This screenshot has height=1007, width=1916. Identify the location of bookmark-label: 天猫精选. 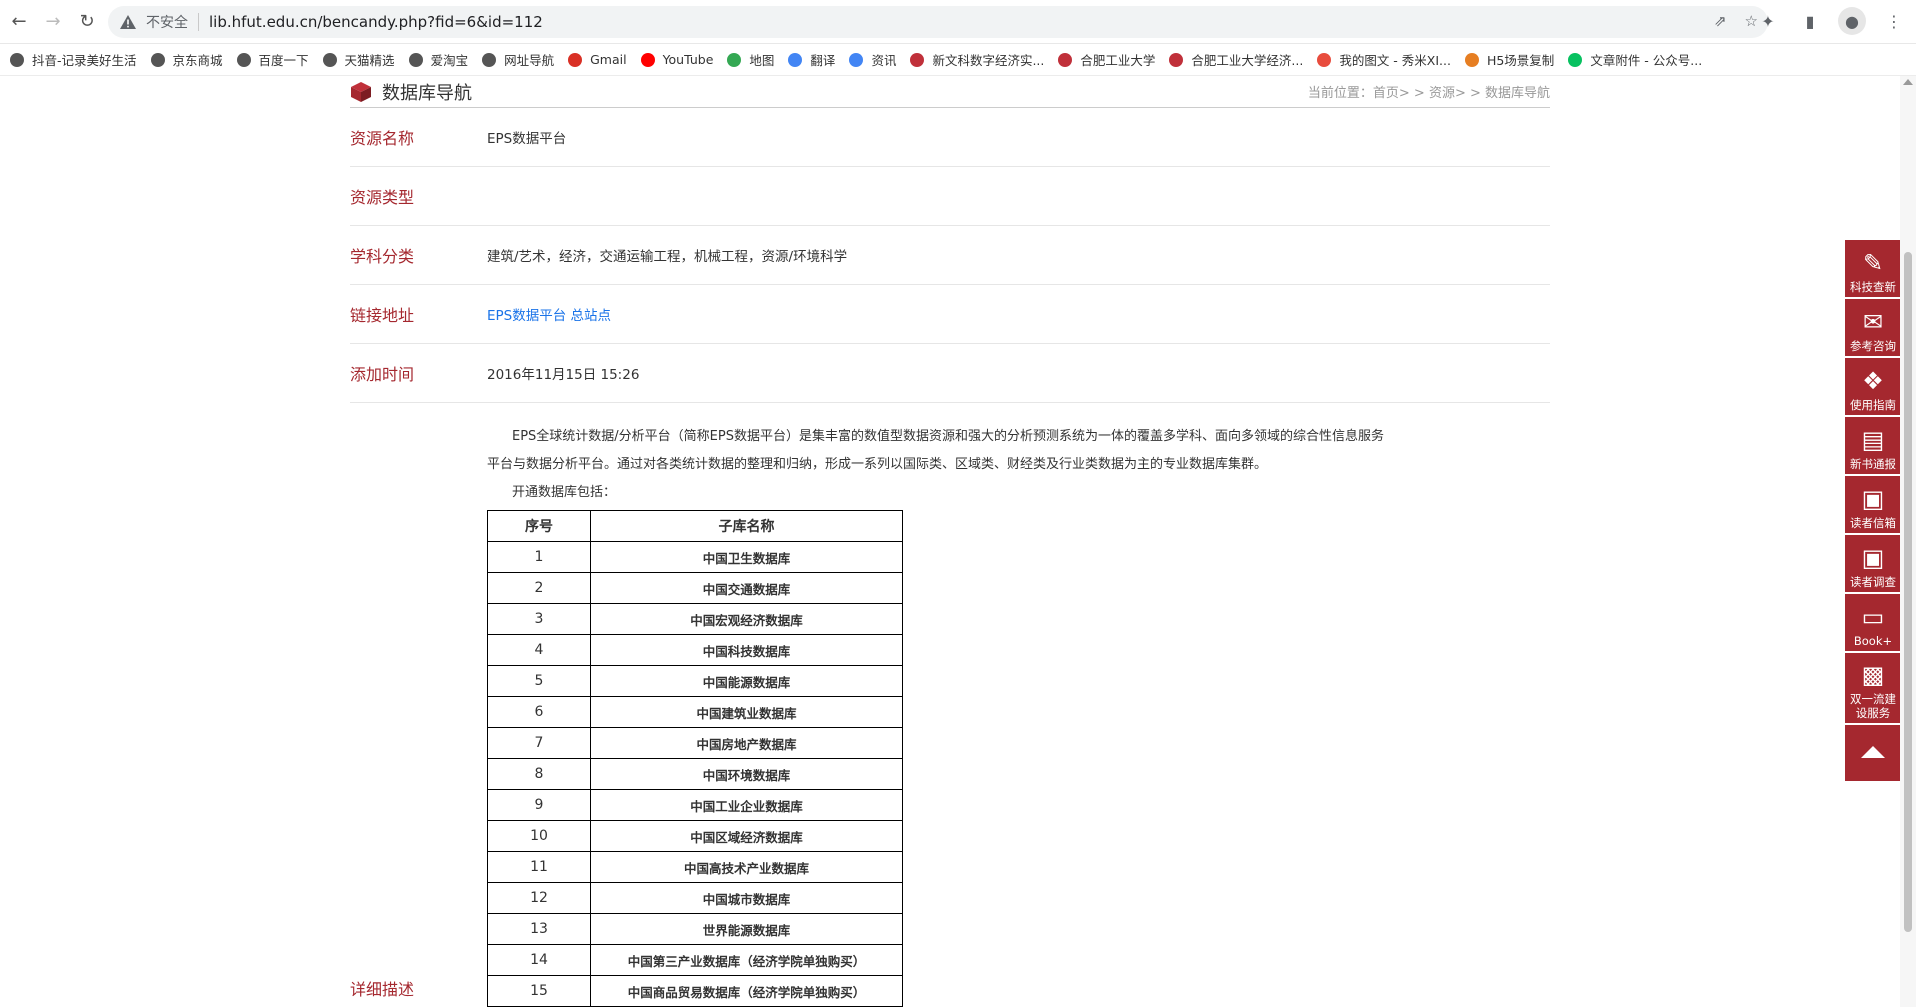
(369, 60).